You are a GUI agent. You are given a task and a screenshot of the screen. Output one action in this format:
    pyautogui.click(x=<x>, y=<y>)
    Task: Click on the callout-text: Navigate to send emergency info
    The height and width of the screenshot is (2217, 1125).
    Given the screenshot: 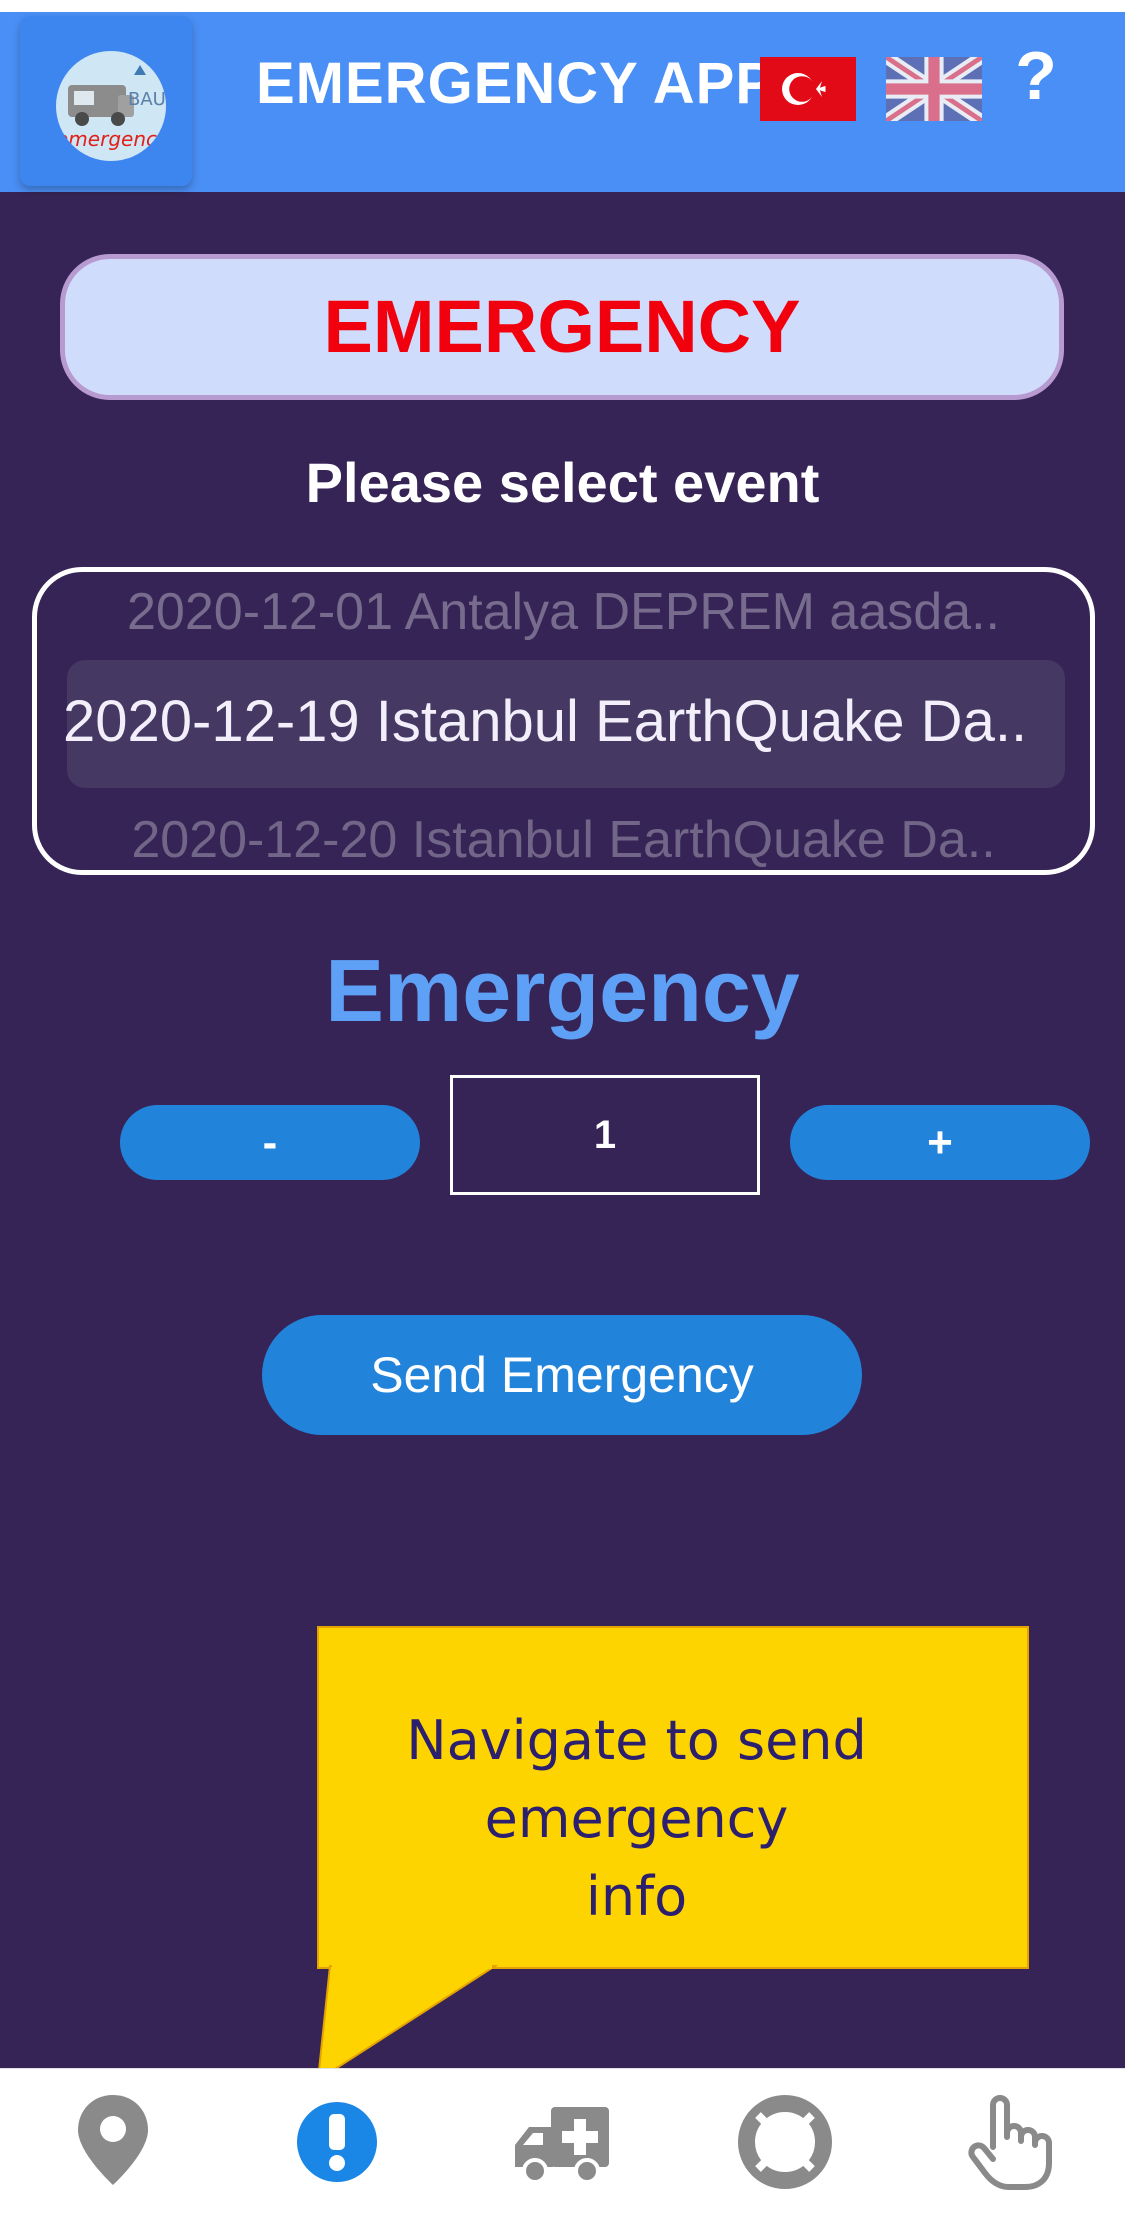 What is the action you would take?
    pyautogui.click(x=636, y=1819)
    